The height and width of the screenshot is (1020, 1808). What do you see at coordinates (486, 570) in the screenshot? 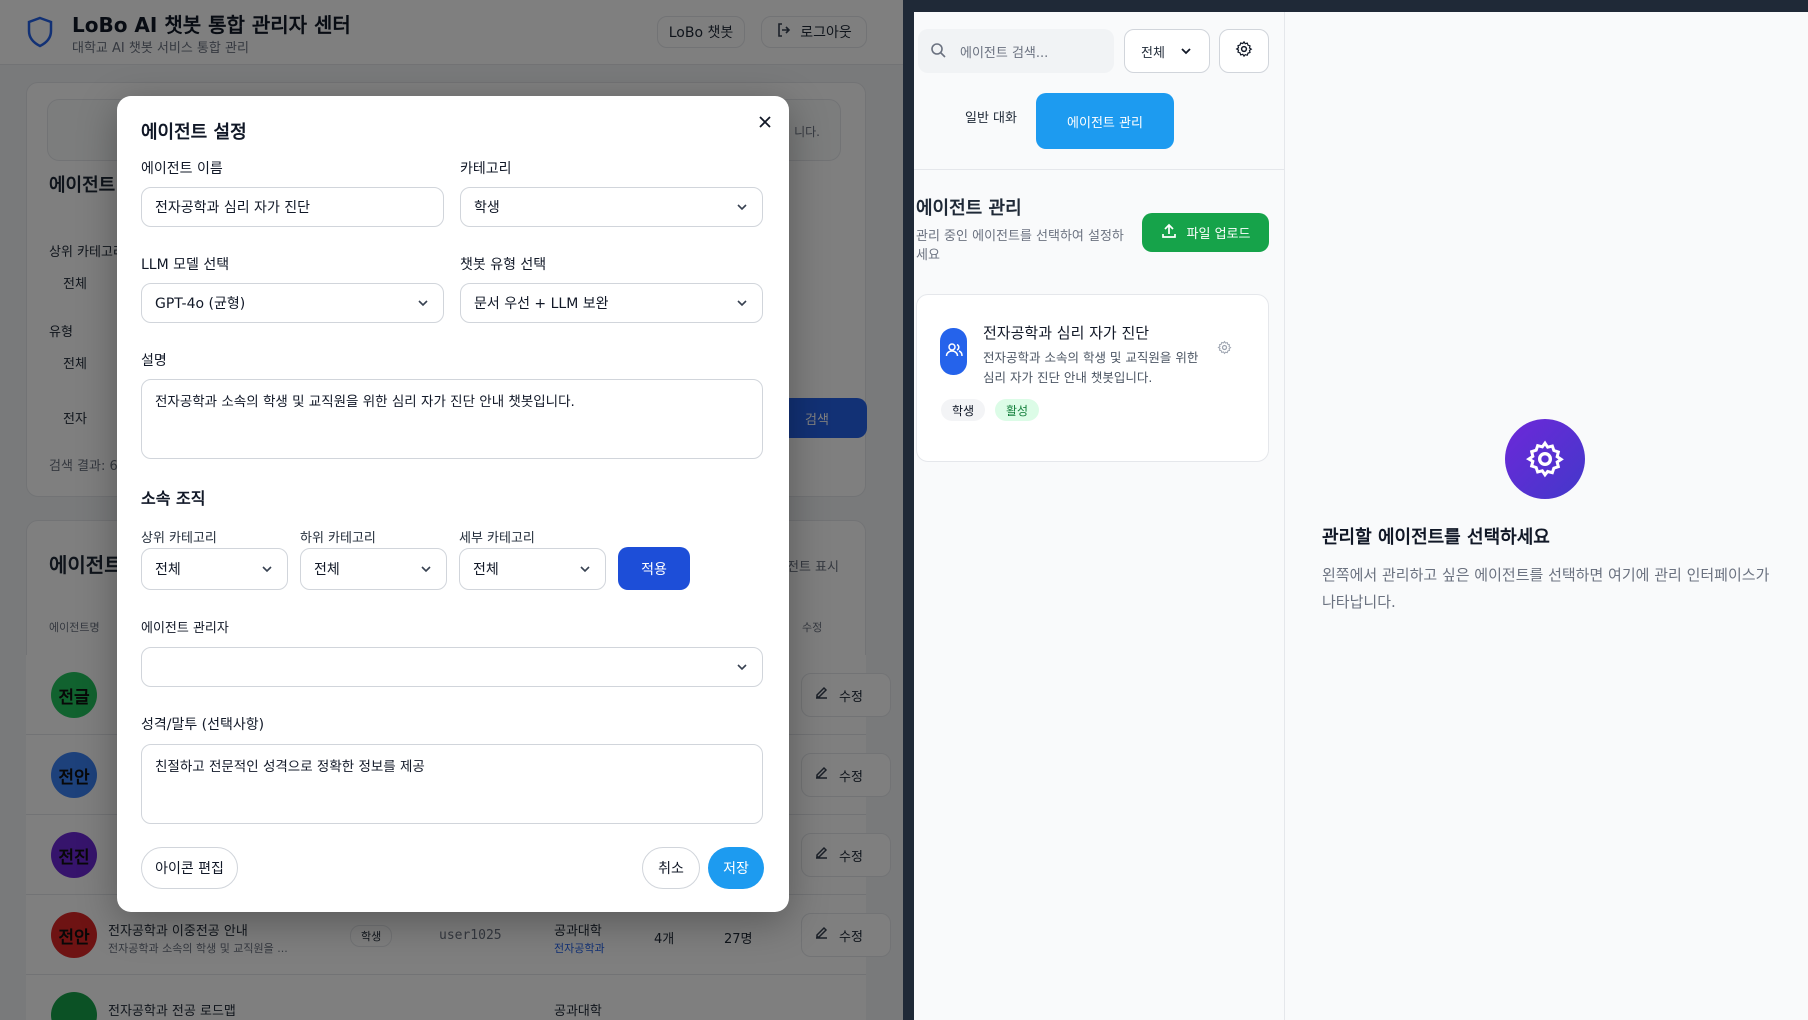
I see `org-detail-value: 전체` at bounding box center [486, 570].